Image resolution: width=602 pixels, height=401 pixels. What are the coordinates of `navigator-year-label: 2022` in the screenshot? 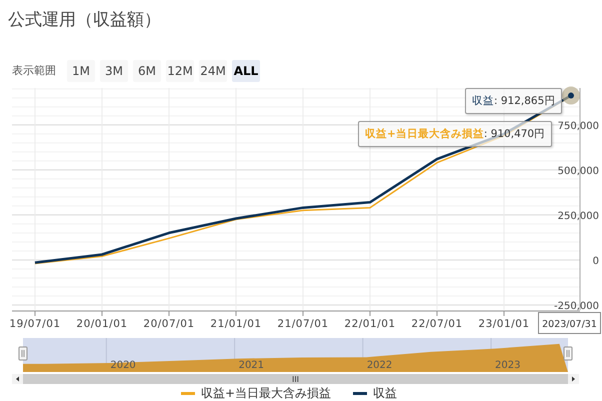 It's located at (379, 365).